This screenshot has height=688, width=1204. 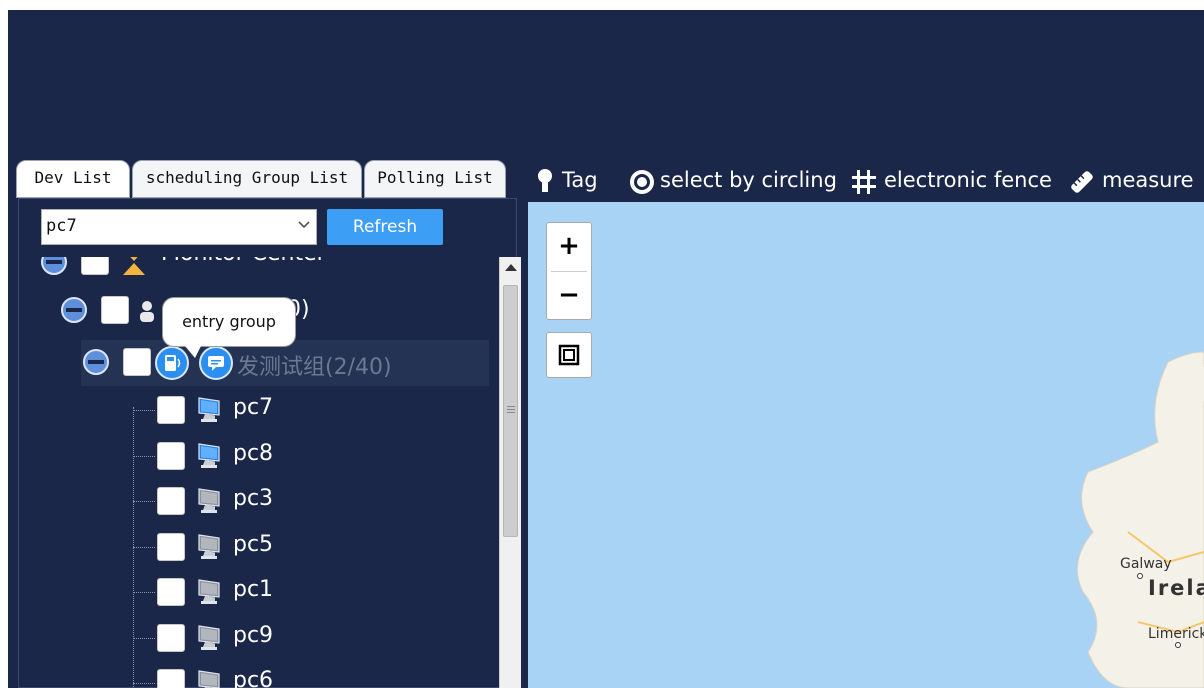 What do you see at coordinates (253, 453) in the screenshot?
I see `device-label: pc8` at bounding box center [253, 453].